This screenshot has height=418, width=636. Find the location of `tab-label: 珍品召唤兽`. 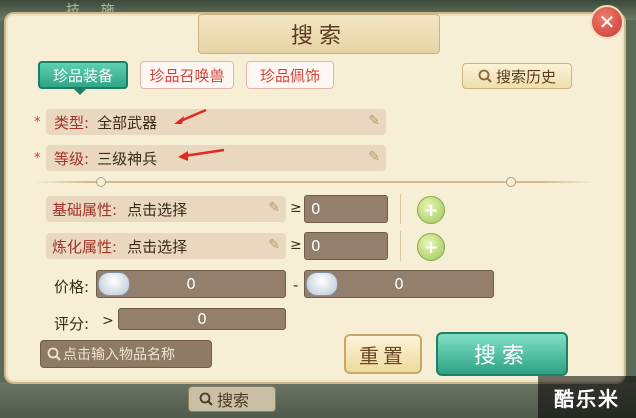

tab-label: 珍品召唤兽 is located at coordinates (187, 75).